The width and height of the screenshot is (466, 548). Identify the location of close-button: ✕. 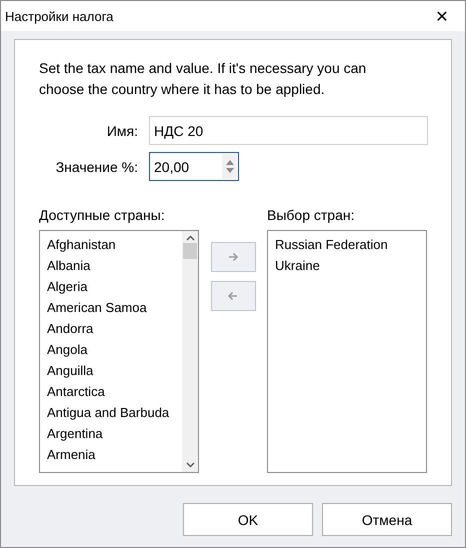
(442, 16).